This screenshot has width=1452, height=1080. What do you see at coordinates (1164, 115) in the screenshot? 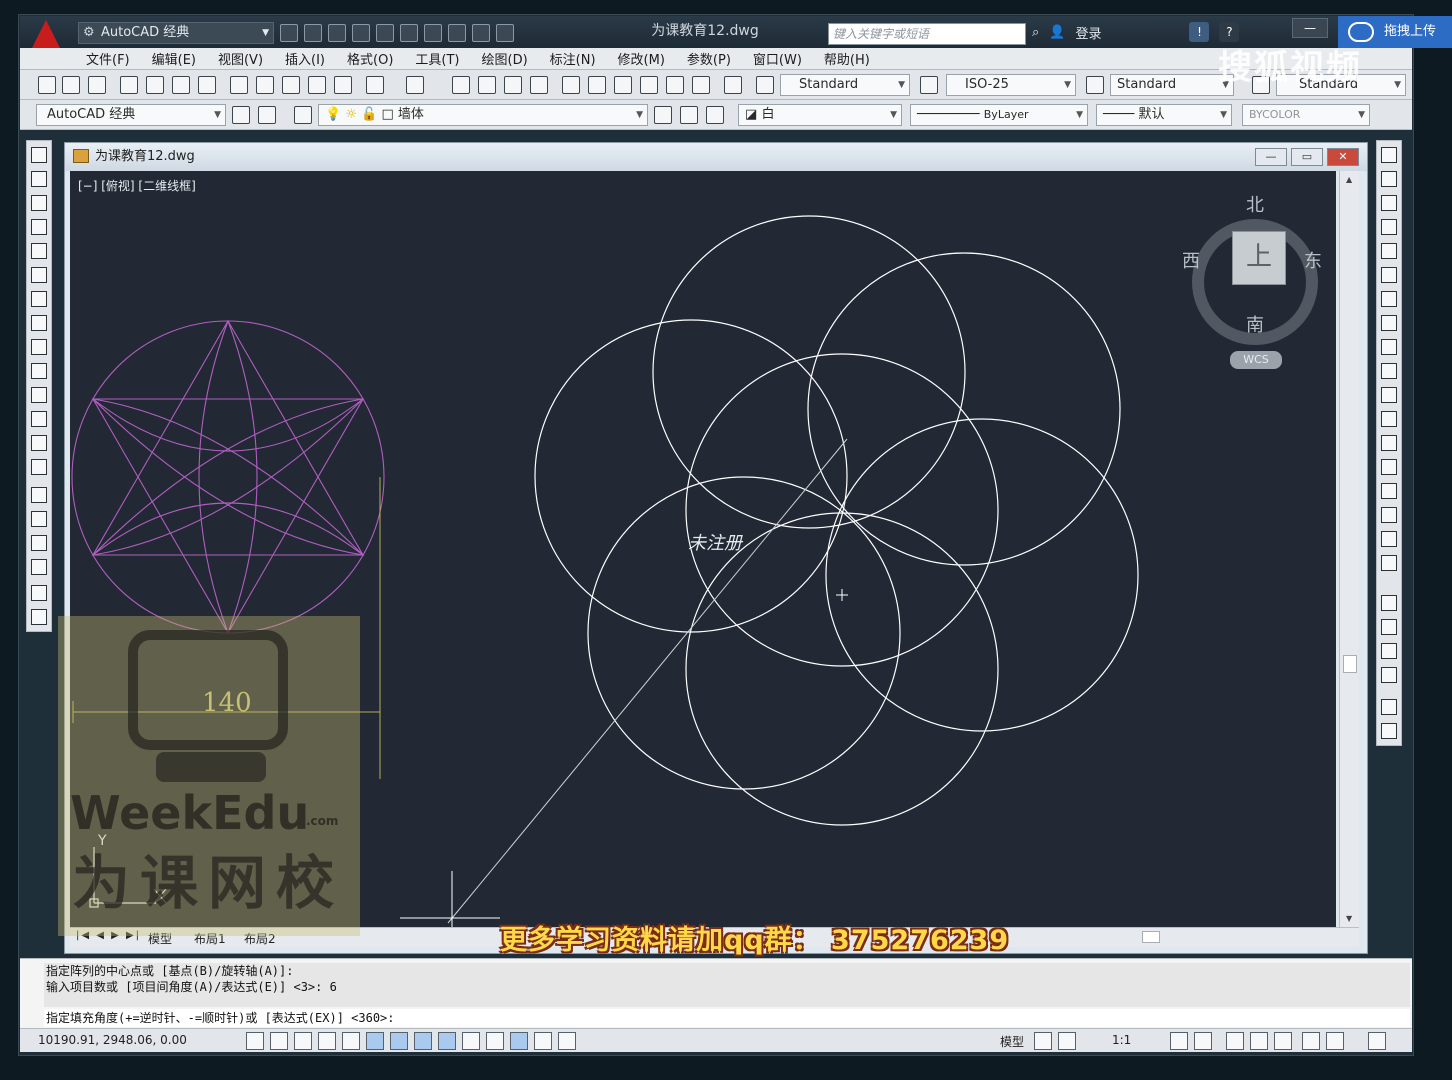
I see `lineweight-select: ──── 默认 ▼` at bounding box center [1164, 115].